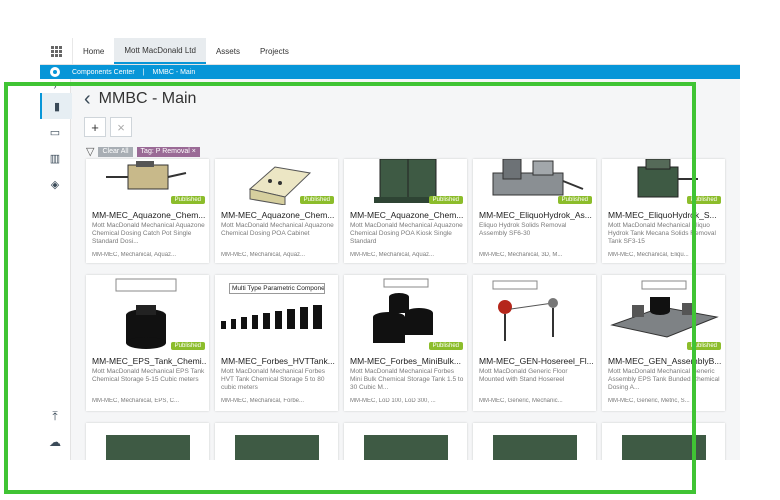 This screenshot has width=780, height=500. I want to click on breadcrumb-bar: Components Center | MMBC - Main, so click(390, 72).